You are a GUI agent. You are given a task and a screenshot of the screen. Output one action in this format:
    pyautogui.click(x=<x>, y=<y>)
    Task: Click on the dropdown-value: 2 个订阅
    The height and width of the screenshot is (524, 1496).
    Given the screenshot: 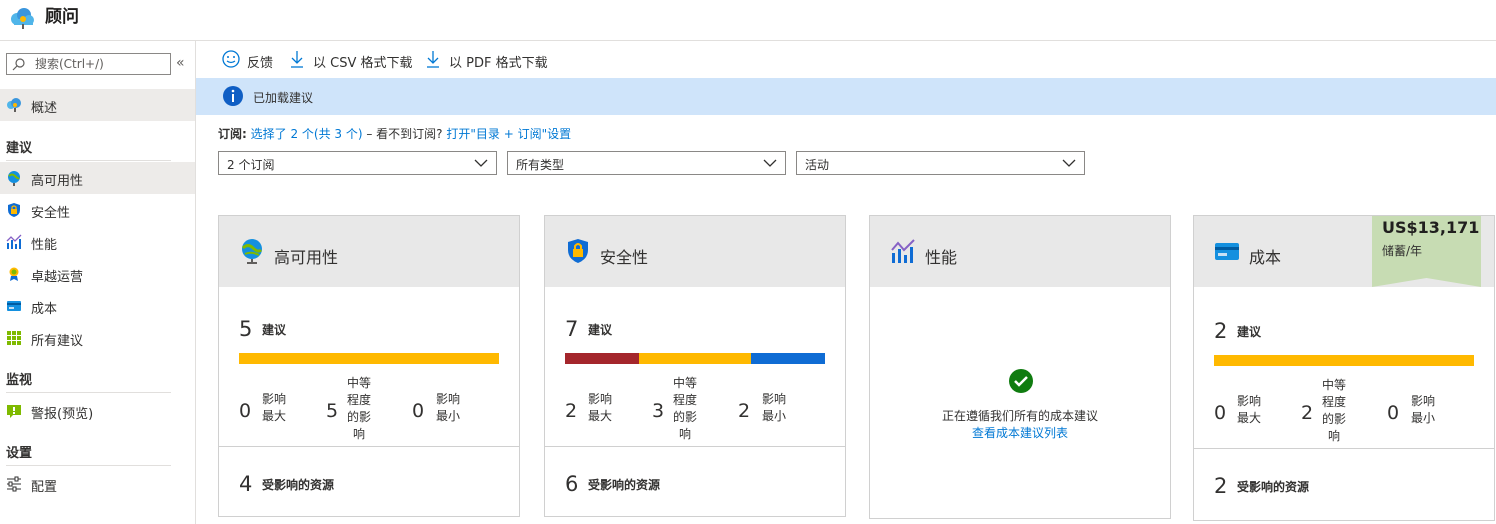 What is the action you would take?
    pyautogui.click(x=251, y=165)
    